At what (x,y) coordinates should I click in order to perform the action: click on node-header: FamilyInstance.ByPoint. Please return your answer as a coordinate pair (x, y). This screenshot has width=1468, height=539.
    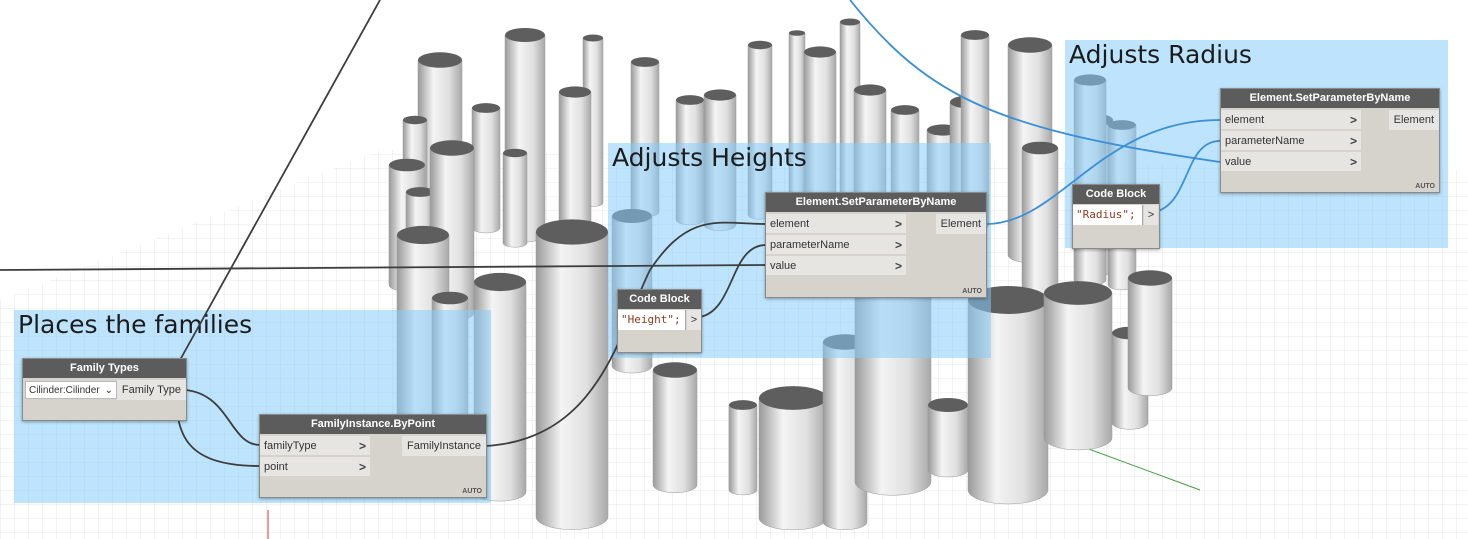
    Looking at the image, I should click on (373, 424).